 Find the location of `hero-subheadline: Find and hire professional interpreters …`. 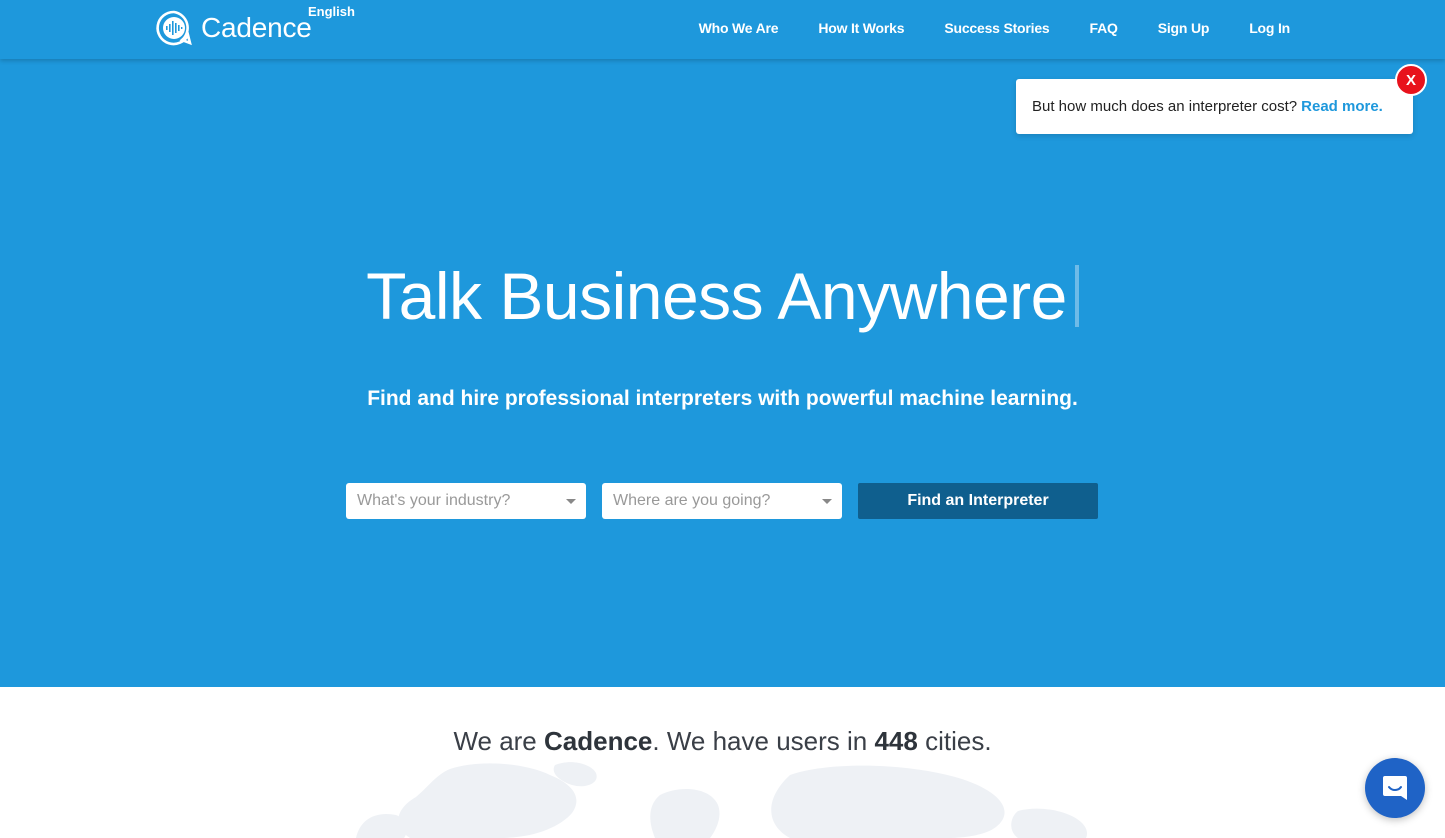

hero-subheadline: Find and hire professional interpreters … is located at coordinates (722, 398).